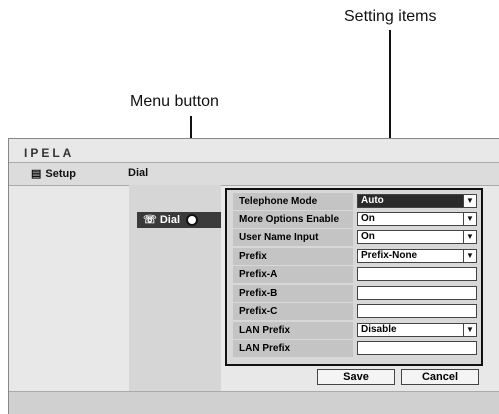 This screenshot has height=414, width=499. Describe the element at coordinates (293, 201) in the screenshot. I see `setting-label: Telephone Mode` at that location.